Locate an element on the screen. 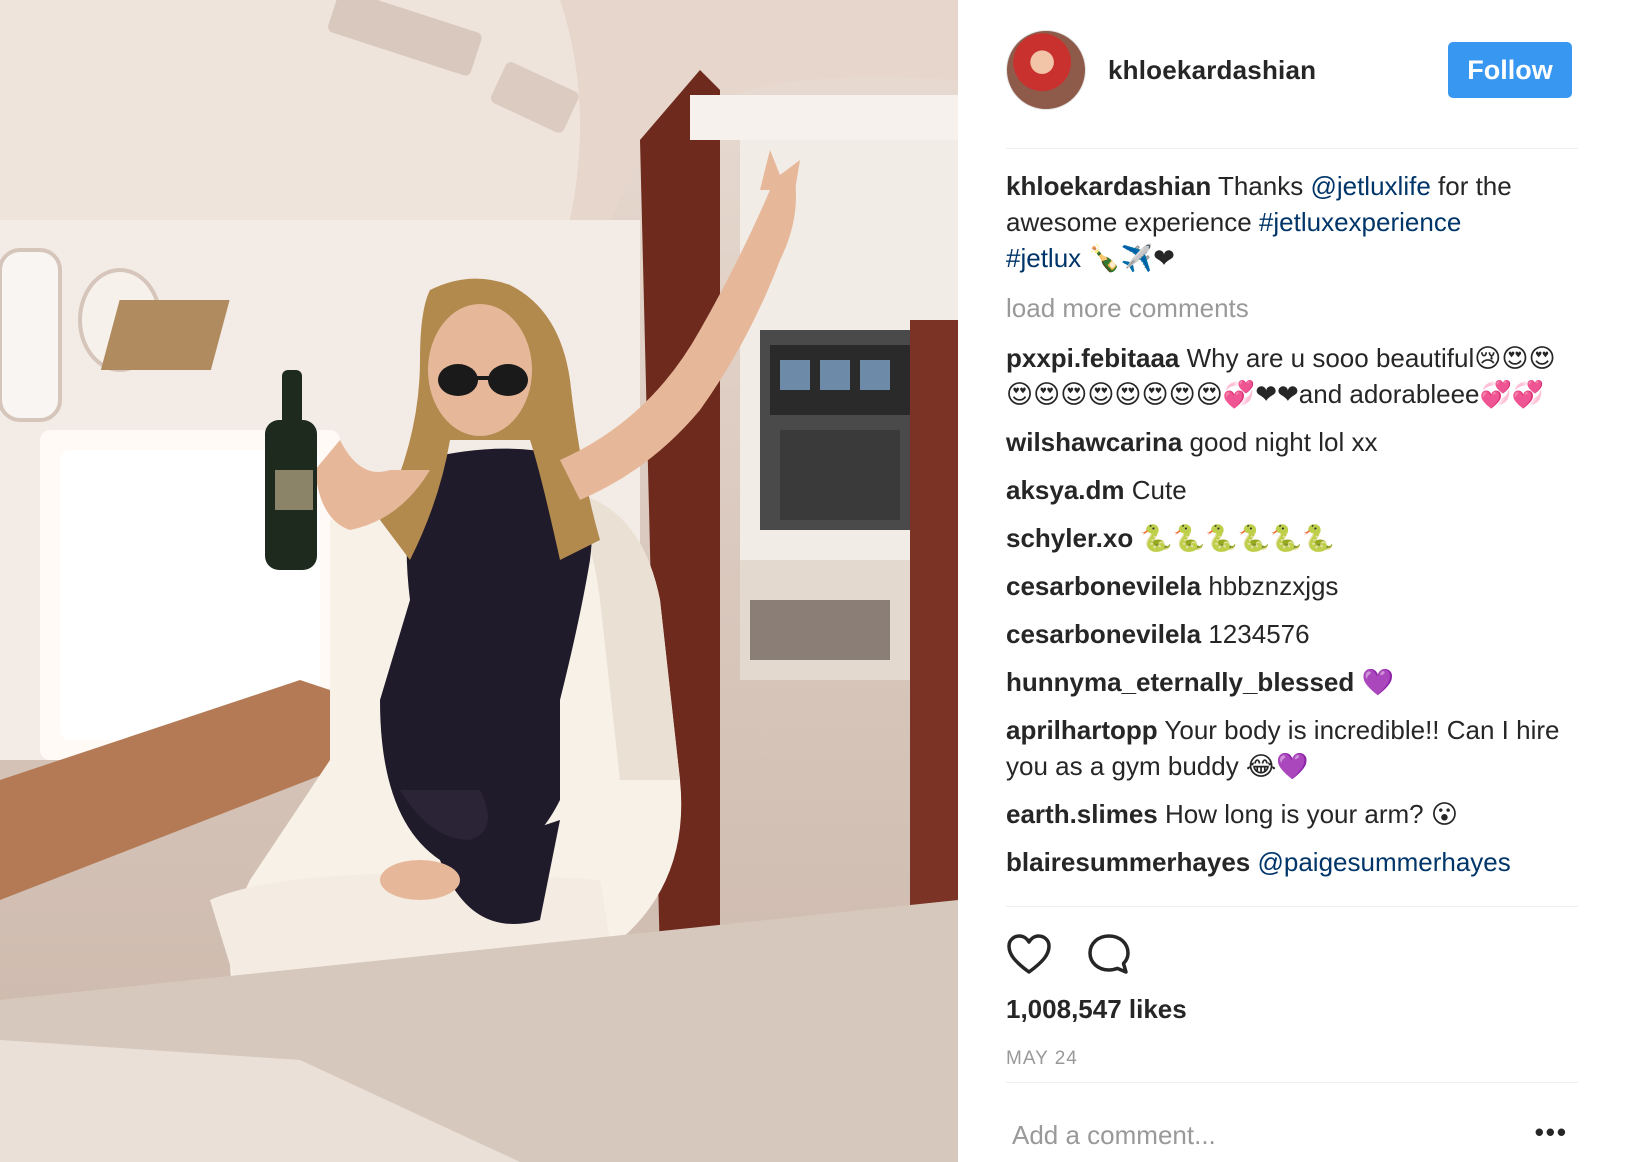 The width and height of the screenshot is (1626, 1162). list-item: schyler.xo 🐍🐍🐍🐍🐍🐍 is located at coordinates (1286, 538).